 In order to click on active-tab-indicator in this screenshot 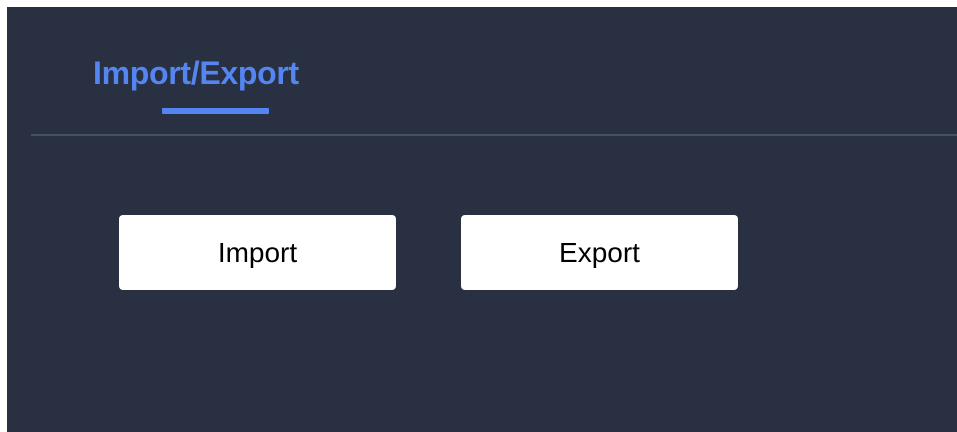, I will do `click(215, 111)`.